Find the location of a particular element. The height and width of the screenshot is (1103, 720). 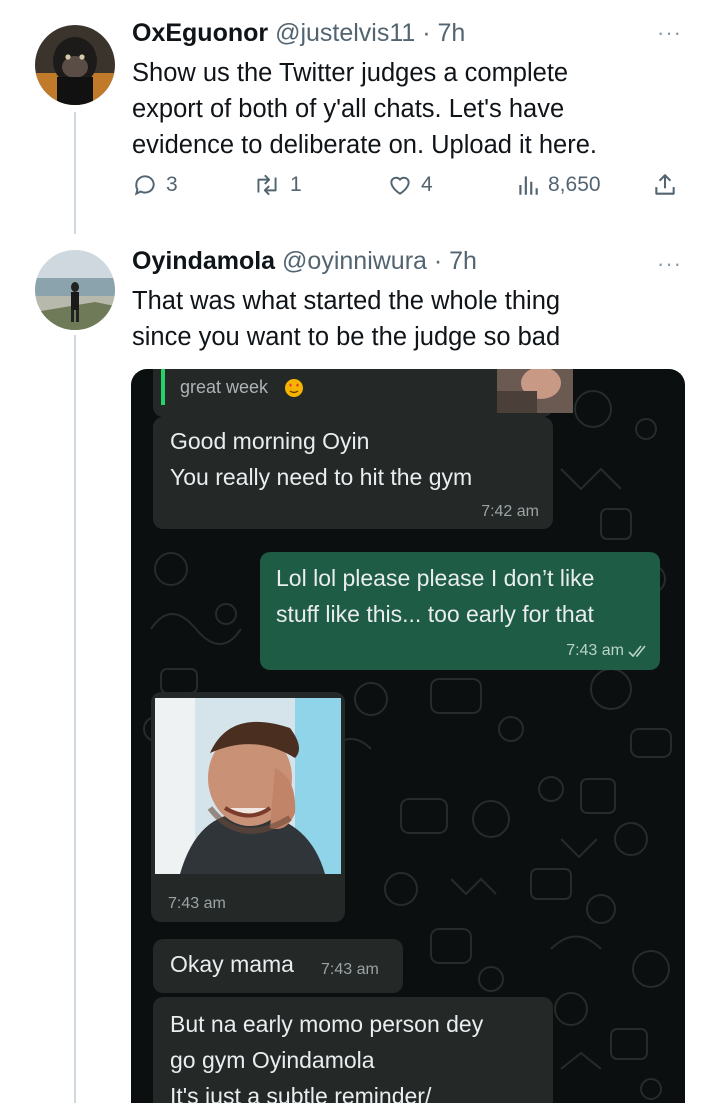

share-icon is located at coordinates (665, 184).